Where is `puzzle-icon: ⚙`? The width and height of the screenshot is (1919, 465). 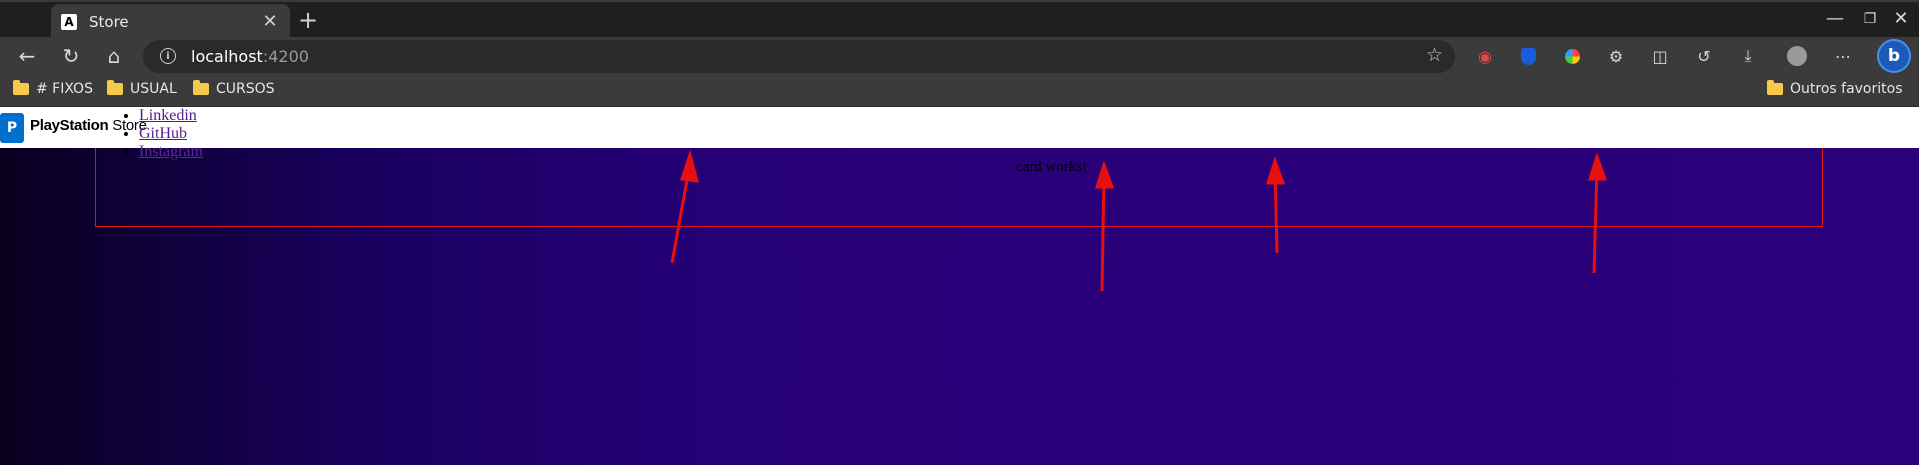
puzzle-icon: ⚙ is located at coordinates (1616, 56).